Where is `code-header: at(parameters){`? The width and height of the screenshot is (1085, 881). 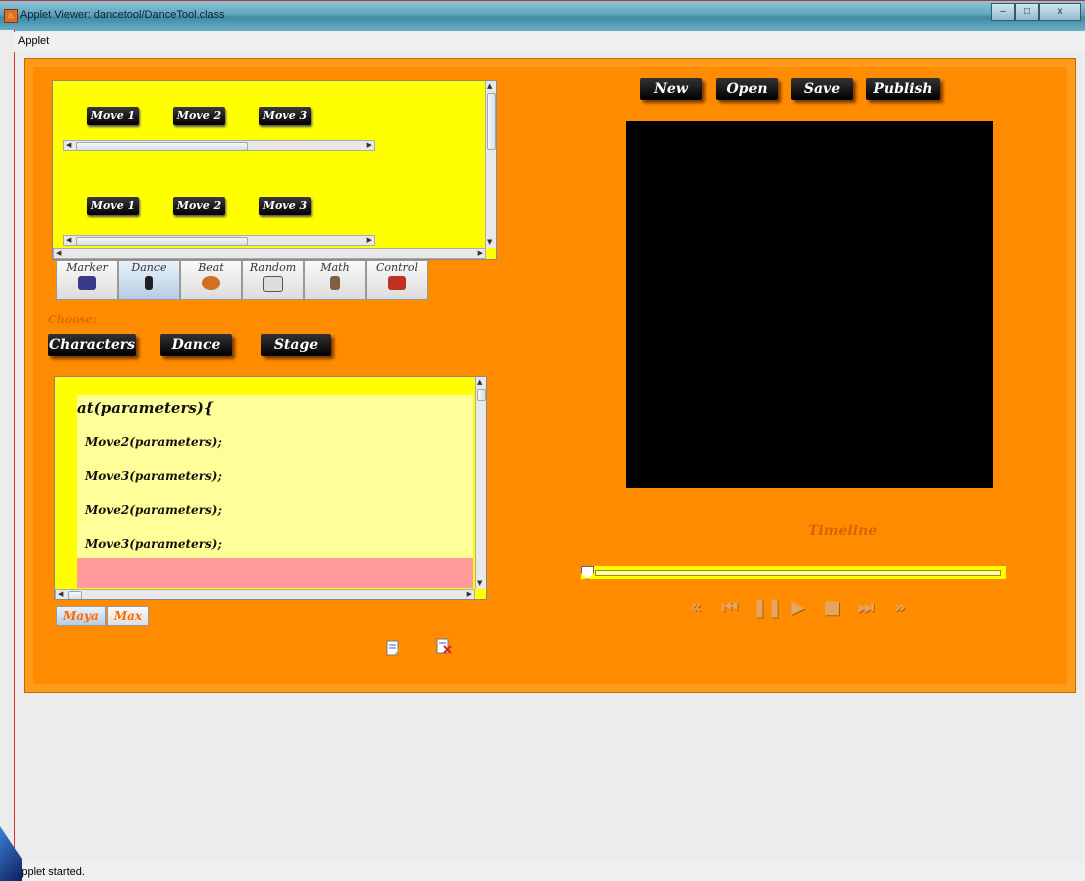 code-header: at(parameters){ is located at coordinates (145, 408).